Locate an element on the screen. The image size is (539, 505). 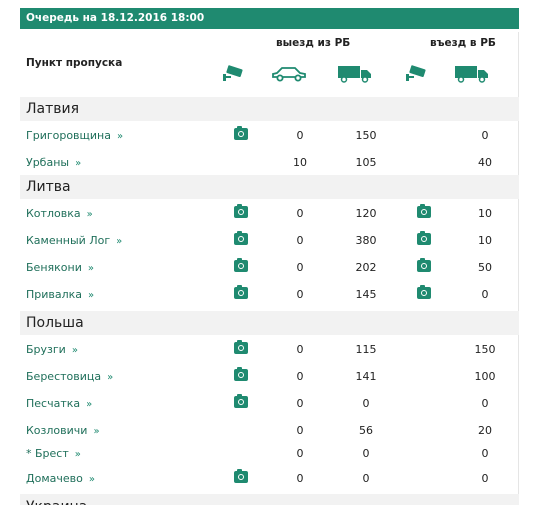
car-icon is located at coordinates (289, 74).